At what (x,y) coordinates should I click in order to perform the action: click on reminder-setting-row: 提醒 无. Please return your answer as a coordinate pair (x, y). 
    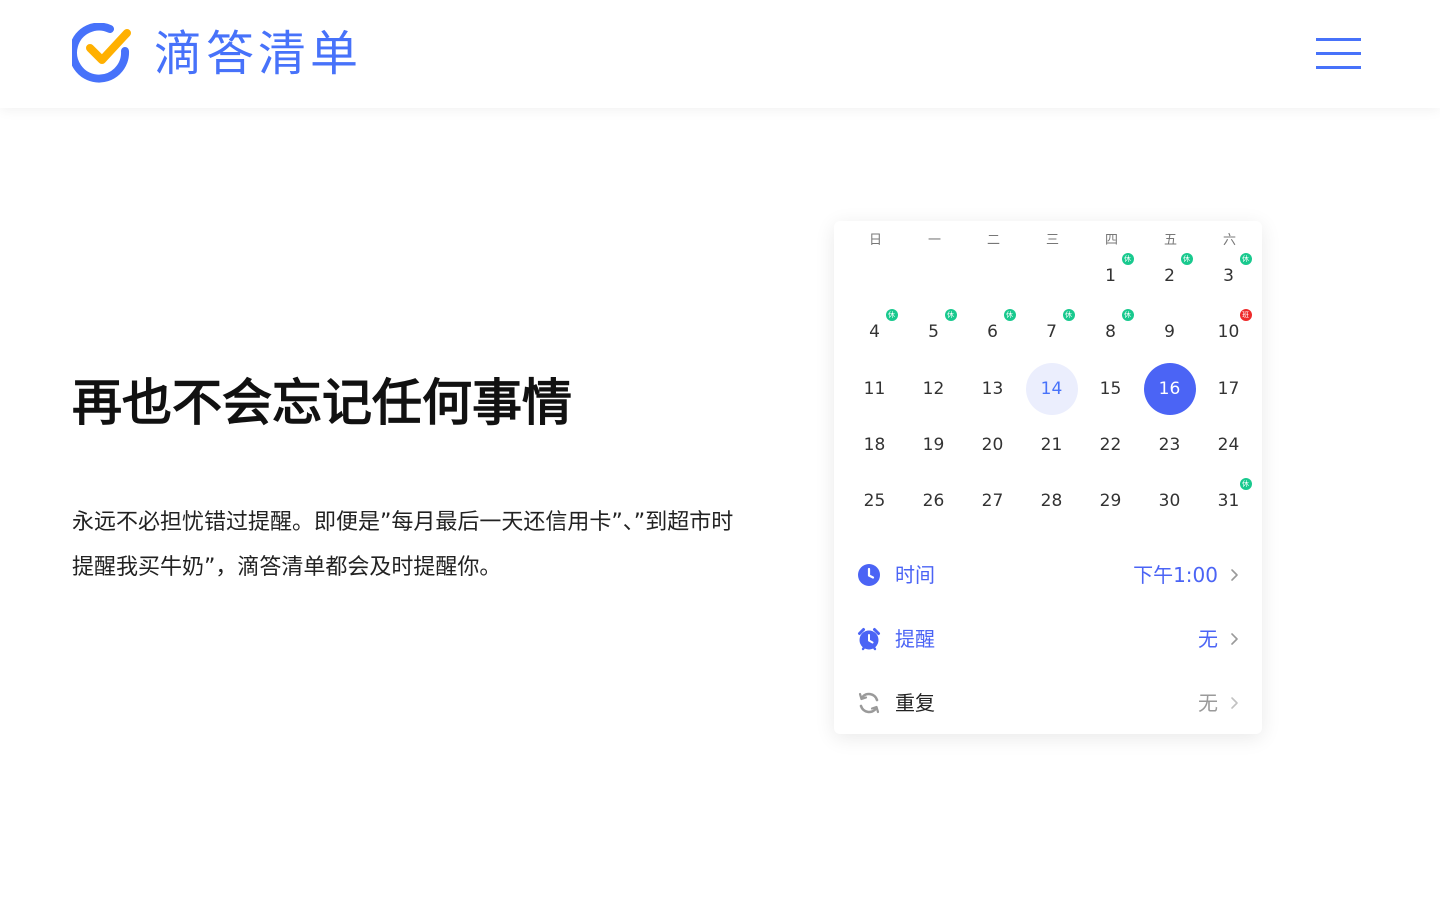
    Looking at the image, I should click on (1048, 639).